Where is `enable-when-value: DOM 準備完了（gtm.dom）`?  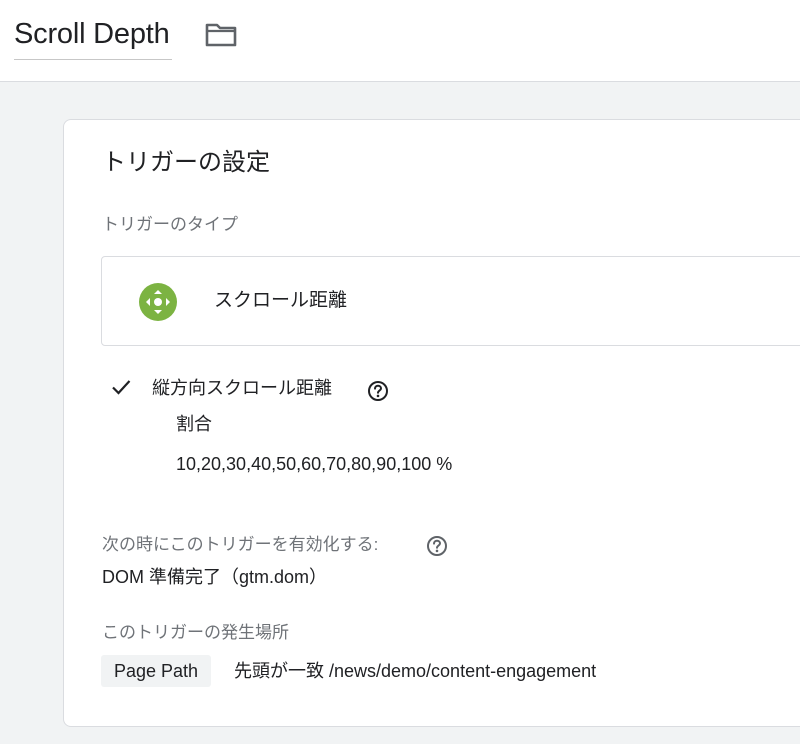
enable-when-value: DOM 準備完了（gtm.dom） is located at coordinates (215, 577).